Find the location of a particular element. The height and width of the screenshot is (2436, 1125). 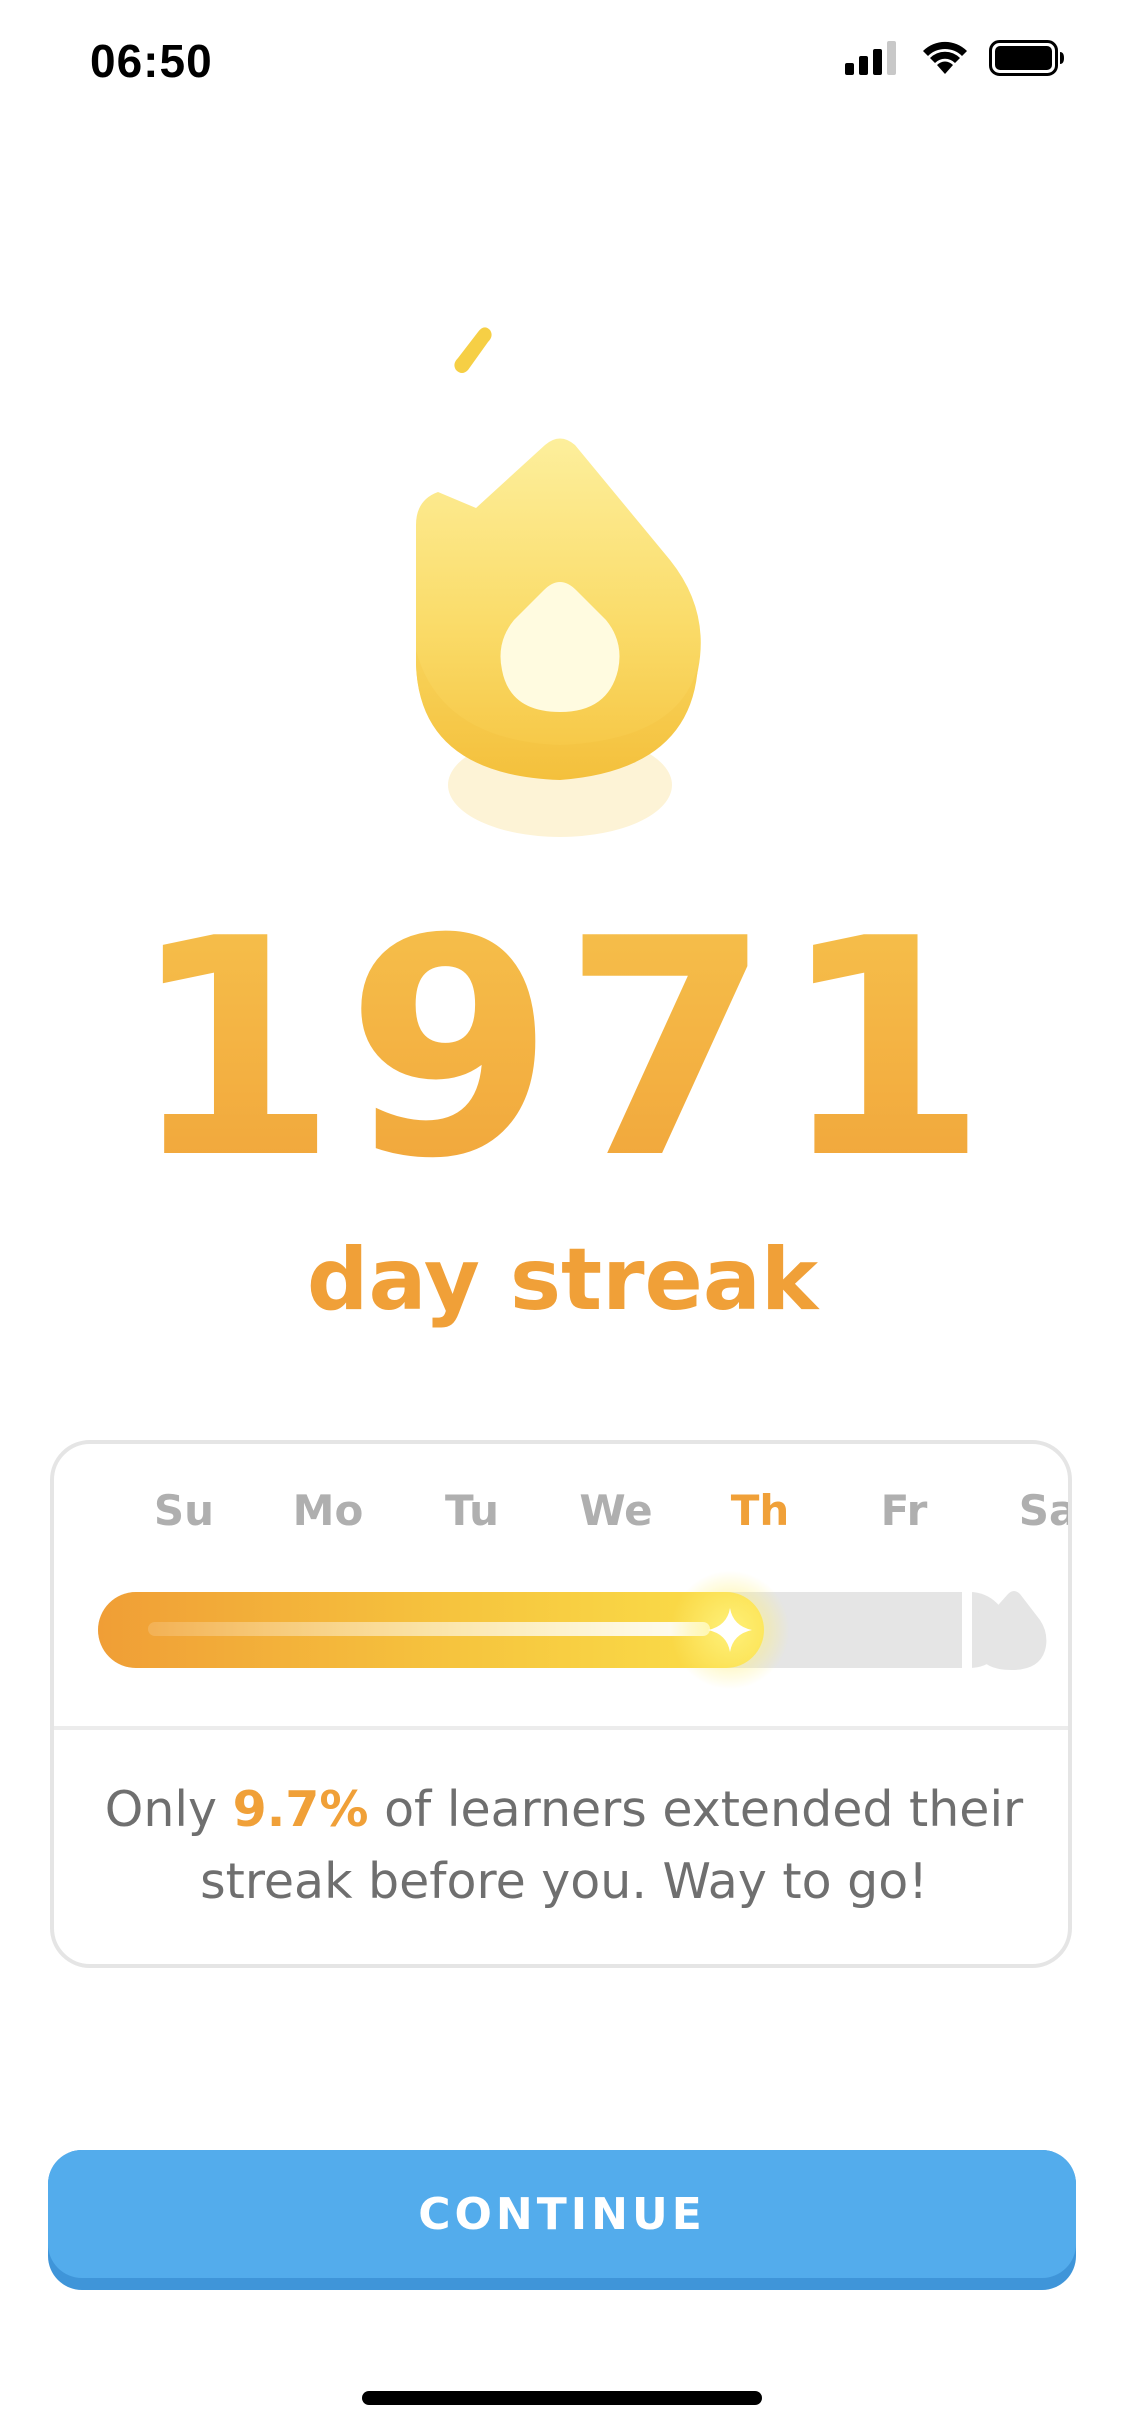

day-label-th: Th is located at coordinates (760, 1510).